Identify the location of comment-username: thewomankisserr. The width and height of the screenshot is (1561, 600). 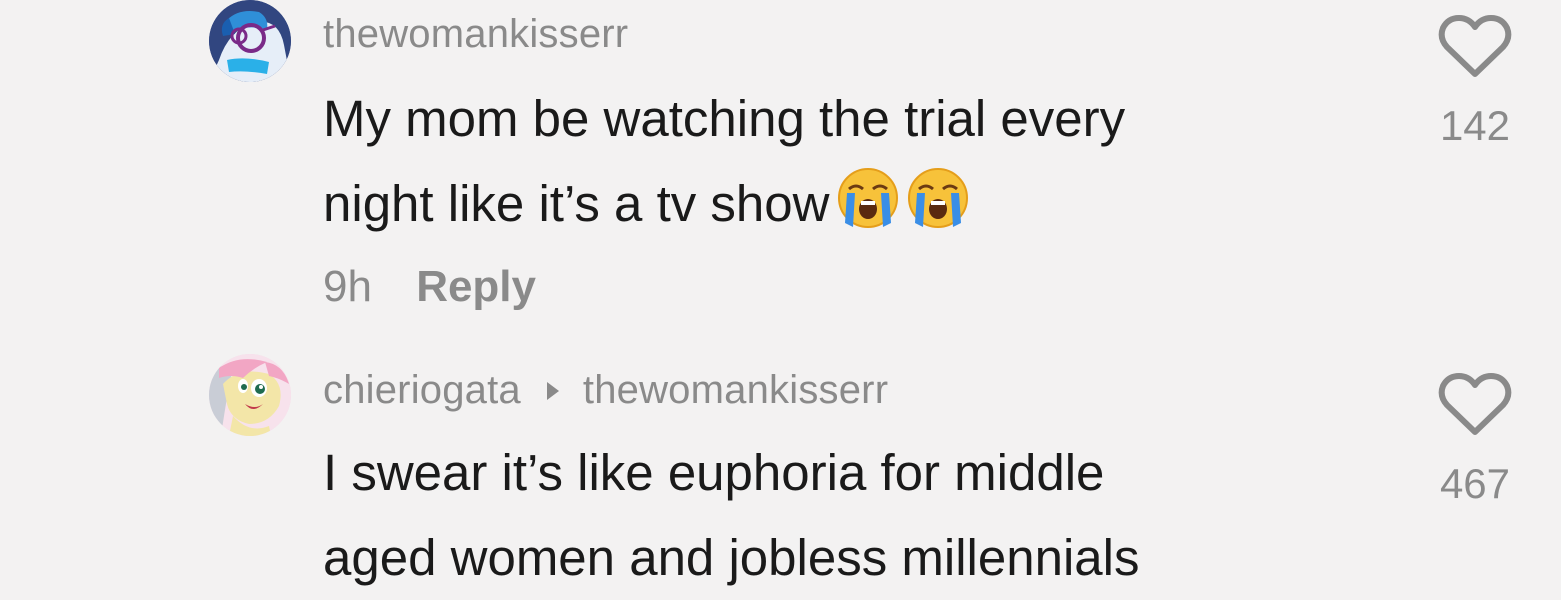
(475, 34).